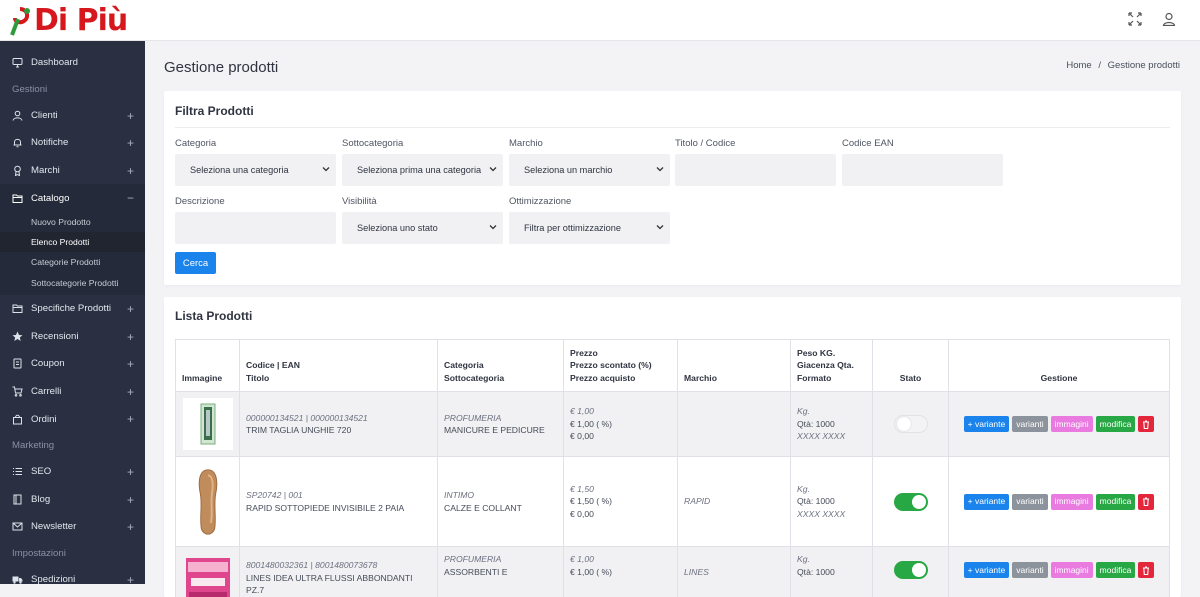 The height and width of the screenshot is (597, 1200). Describe the element at coordinates (734, 424) in the screenshot. I see `marchio-cell` at that location.